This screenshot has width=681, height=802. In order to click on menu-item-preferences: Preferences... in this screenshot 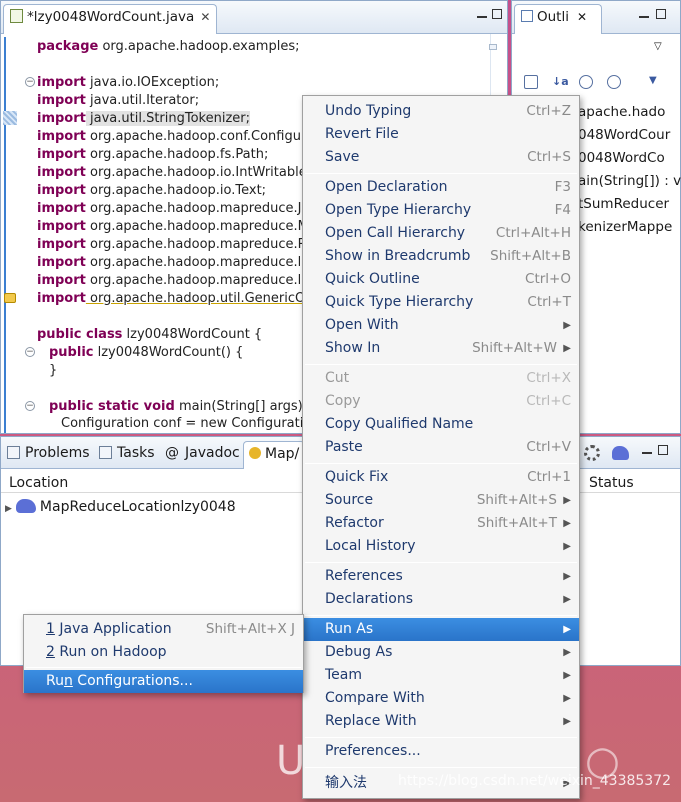, I will do `click(441, 751)`.